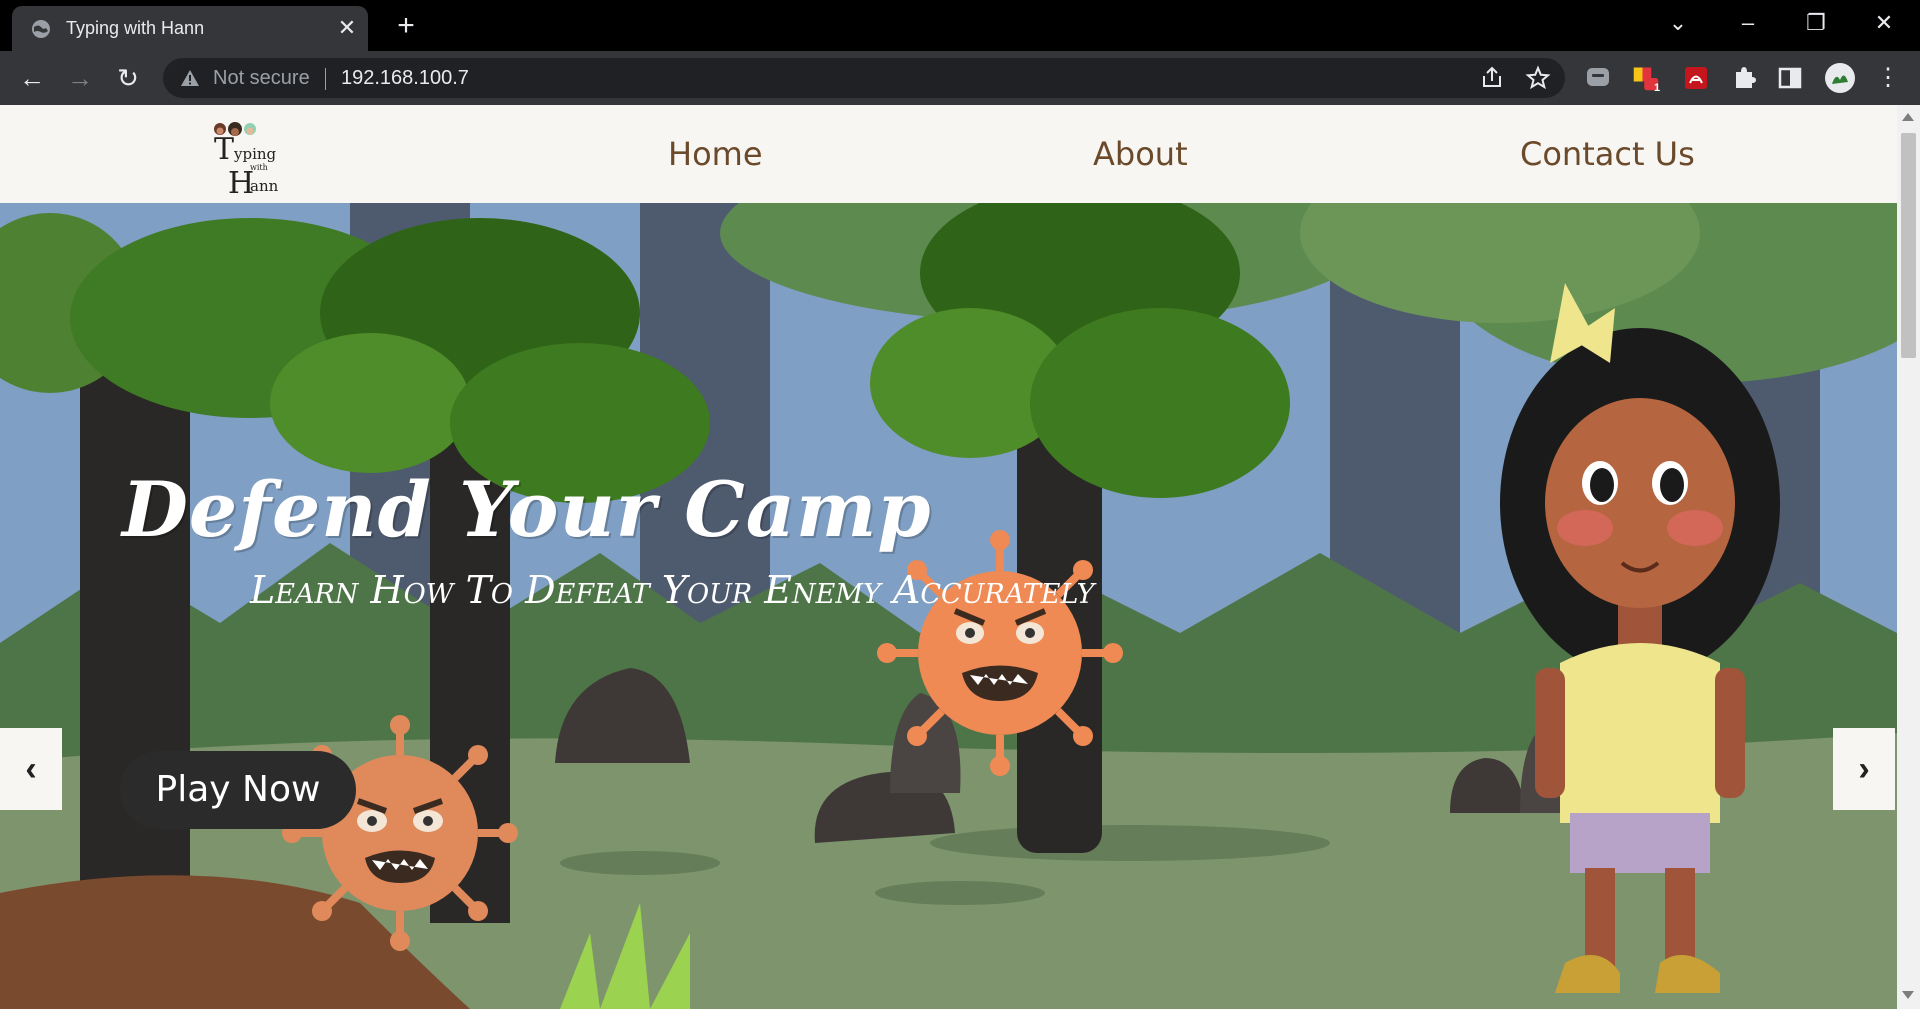  I want to click on nav-contact-link: Contact Us, so click(1607, 154).